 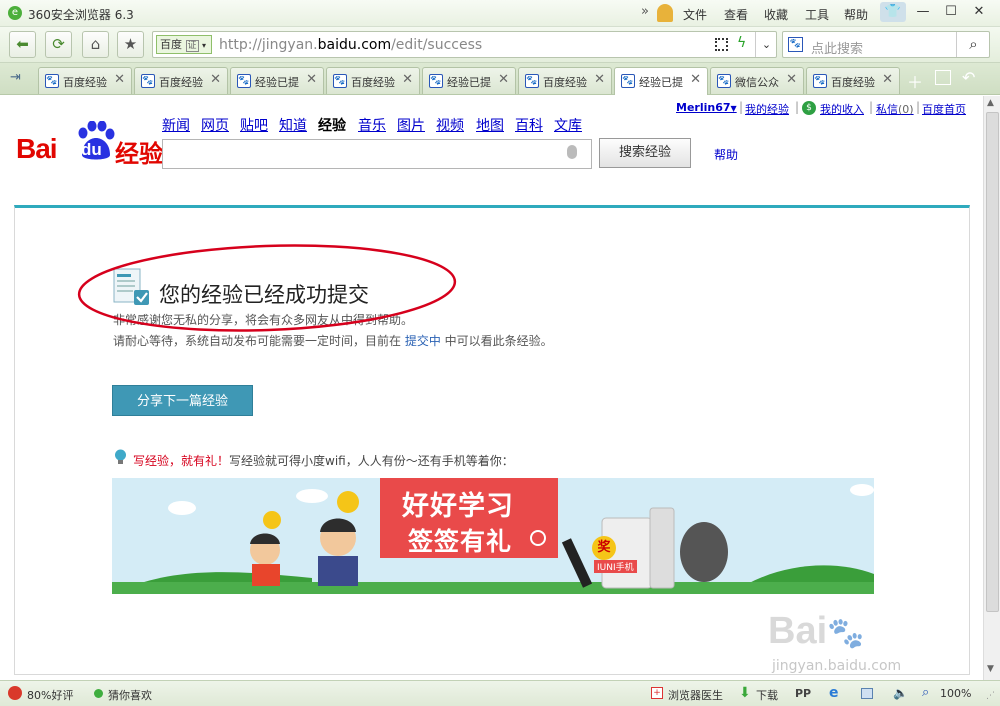 I want to click on skin-icon: 👕, so click(x=893, y=12).